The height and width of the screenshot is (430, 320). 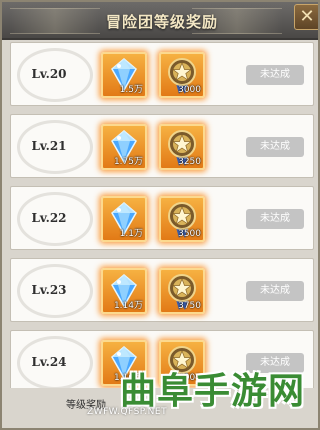 I want to click on reward-item-gem: 1.5万, so click(x=124, y=75).